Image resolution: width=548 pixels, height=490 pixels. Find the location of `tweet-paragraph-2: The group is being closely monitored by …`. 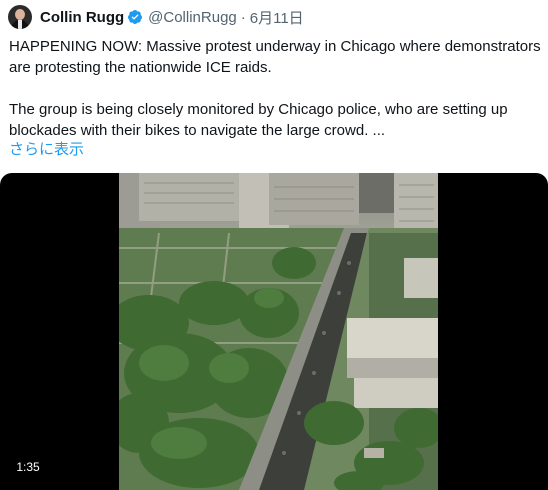

tweet-paragraph-2: The group is being closely monitored by … is located at coordinates (258, 120).